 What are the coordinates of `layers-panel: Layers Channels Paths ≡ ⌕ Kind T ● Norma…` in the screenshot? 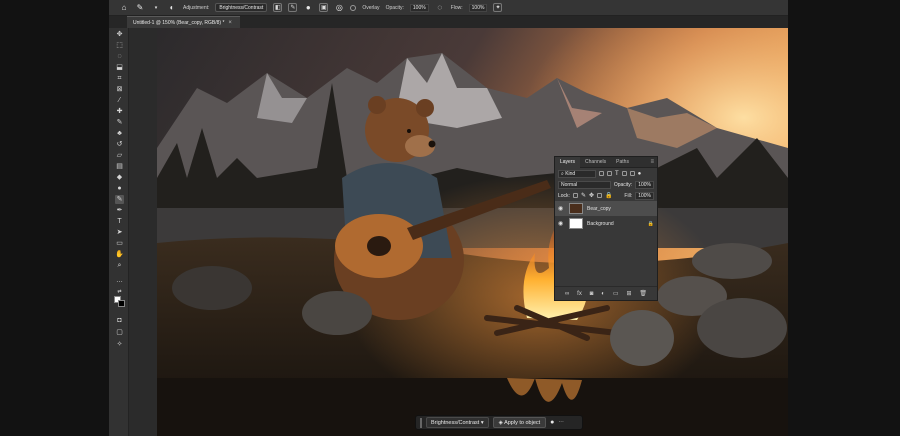 It's located at (606, 228).